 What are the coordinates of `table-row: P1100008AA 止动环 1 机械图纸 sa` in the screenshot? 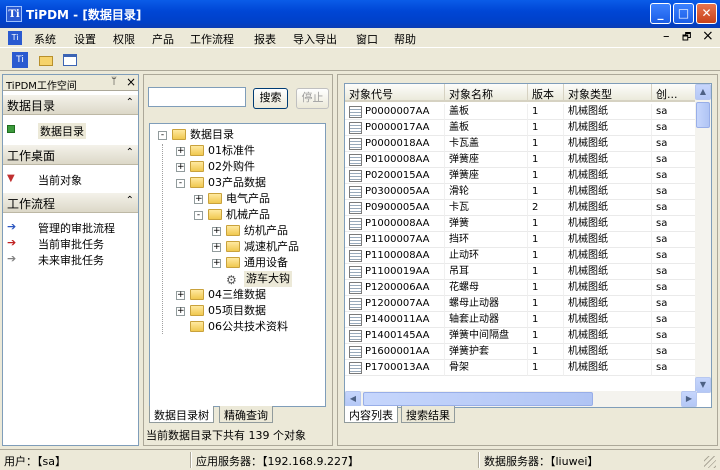 It's located at (521, 256).